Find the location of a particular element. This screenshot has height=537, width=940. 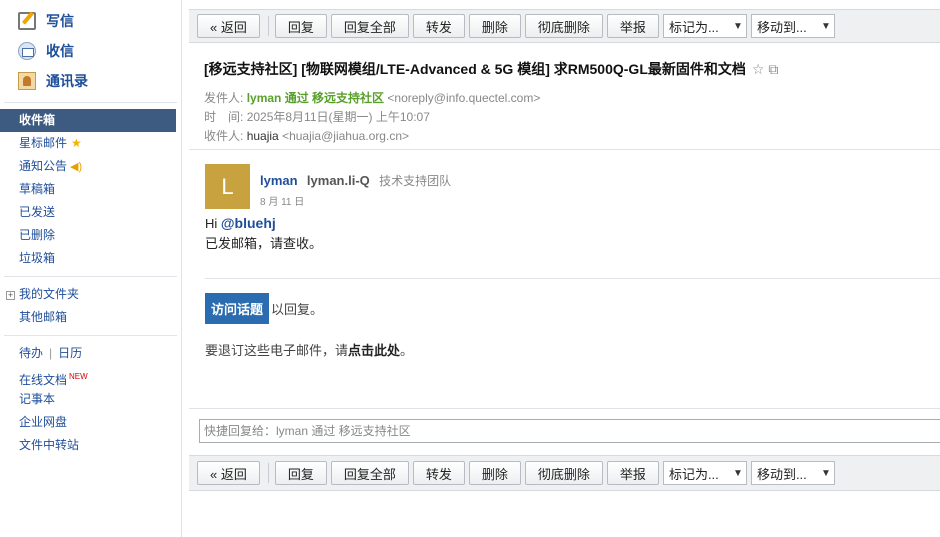

sidebar-item-other-mailboxes: 其他邮箱 is located at coordinates (90, 317).